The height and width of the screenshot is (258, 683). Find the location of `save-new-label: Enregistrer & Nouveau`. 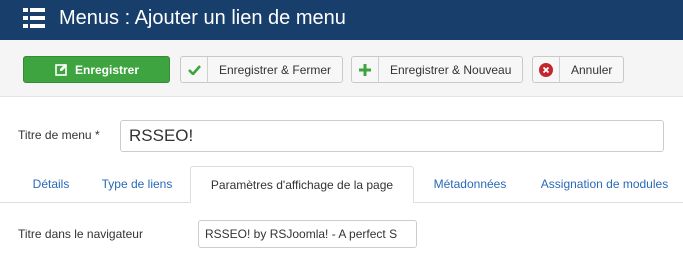

save-new-label: Enregistrer & Nouveau is located at coordinates (451, 69).